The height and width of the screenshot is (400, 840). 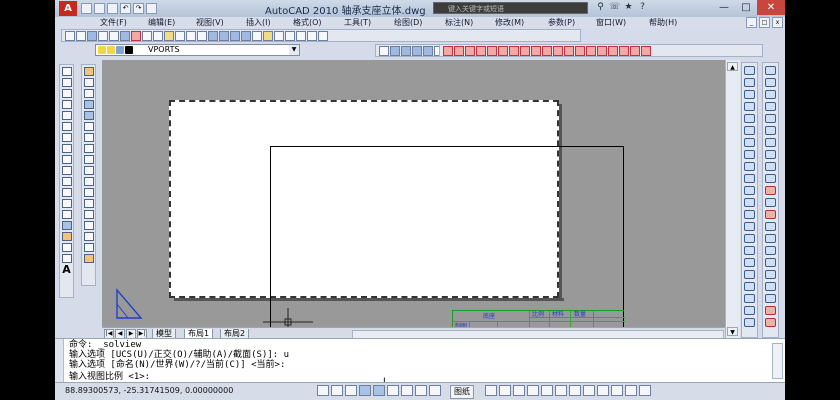 I want to click on subtract-icon, so click(x=749, y=262).